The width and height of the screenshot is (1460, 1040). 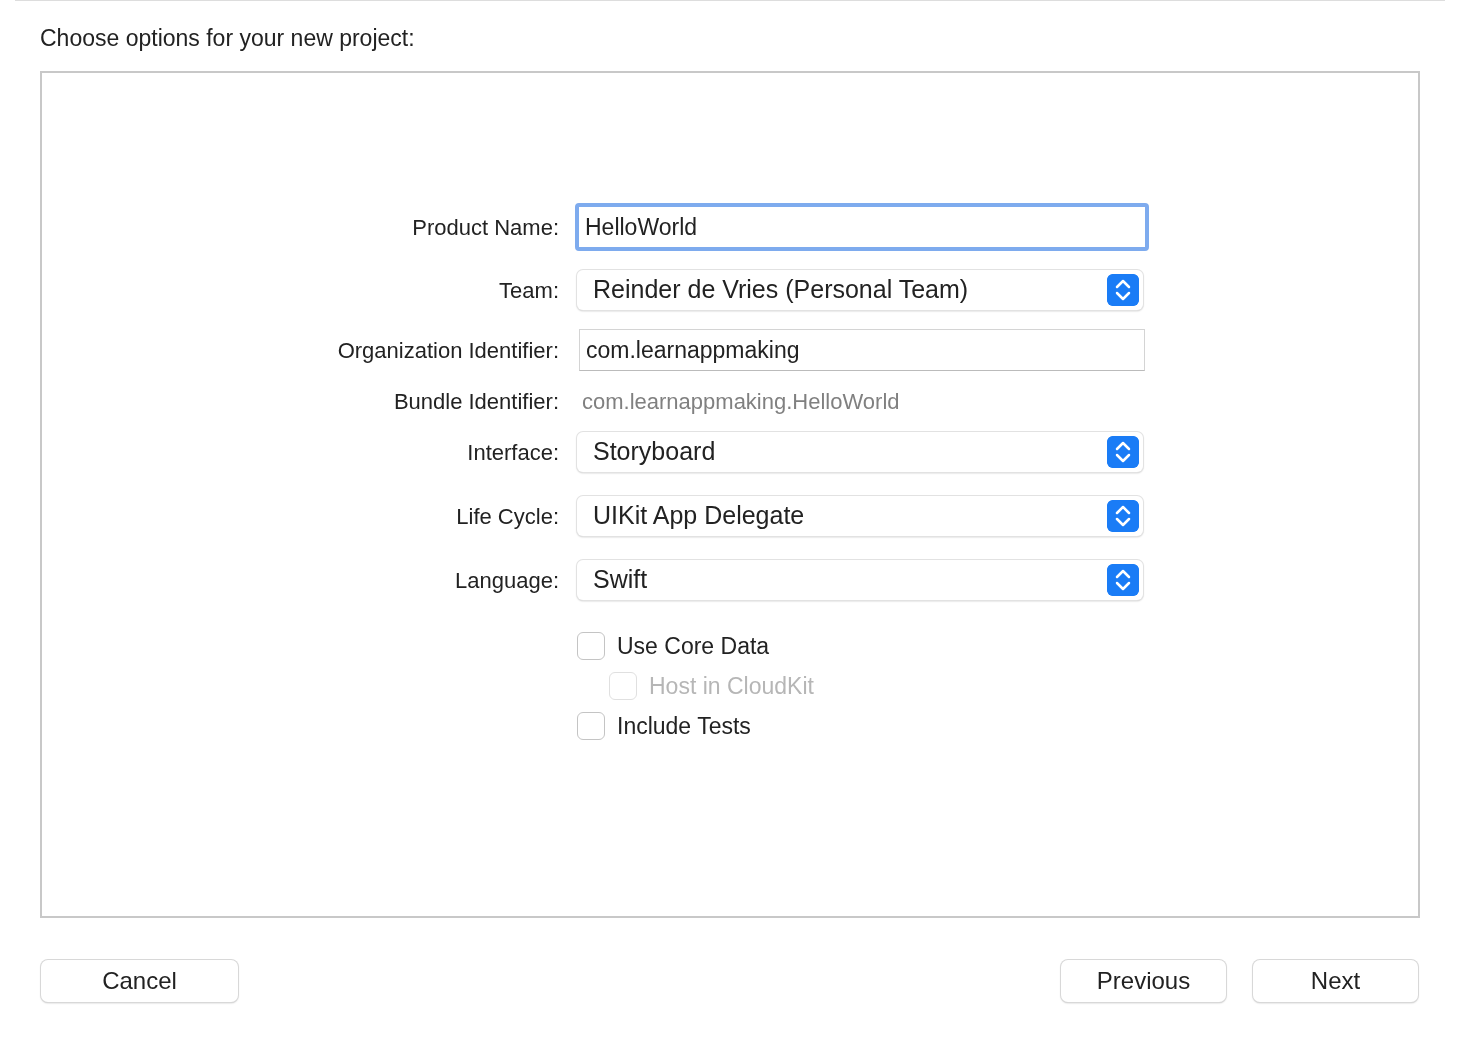 What do you see at coordinates (447, 350) in the screenshot?
I see `field-label: Organization Identifier:` at bounding box center [447, 350].